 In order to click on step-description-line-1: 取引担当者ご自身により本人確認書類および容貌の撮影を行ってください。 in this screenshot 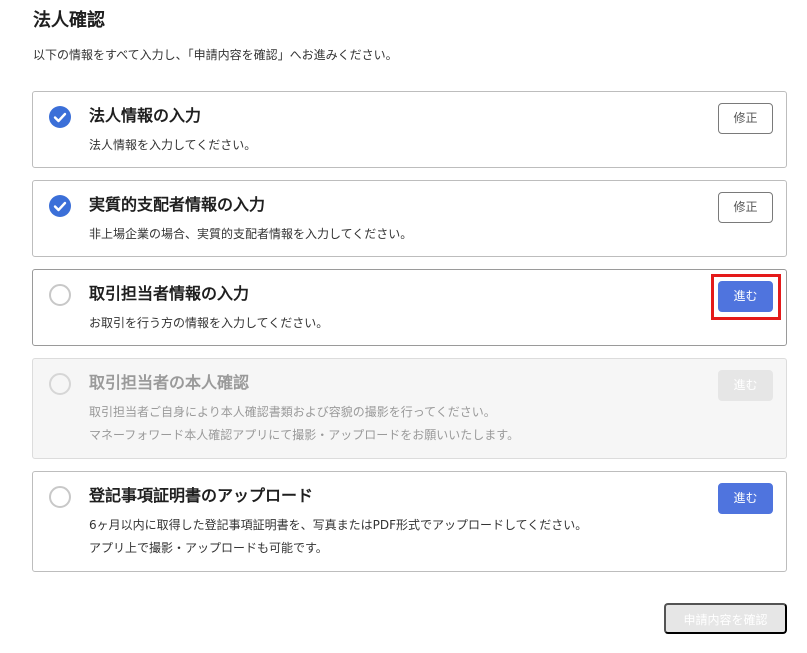, I will do `click(292, 412)`.